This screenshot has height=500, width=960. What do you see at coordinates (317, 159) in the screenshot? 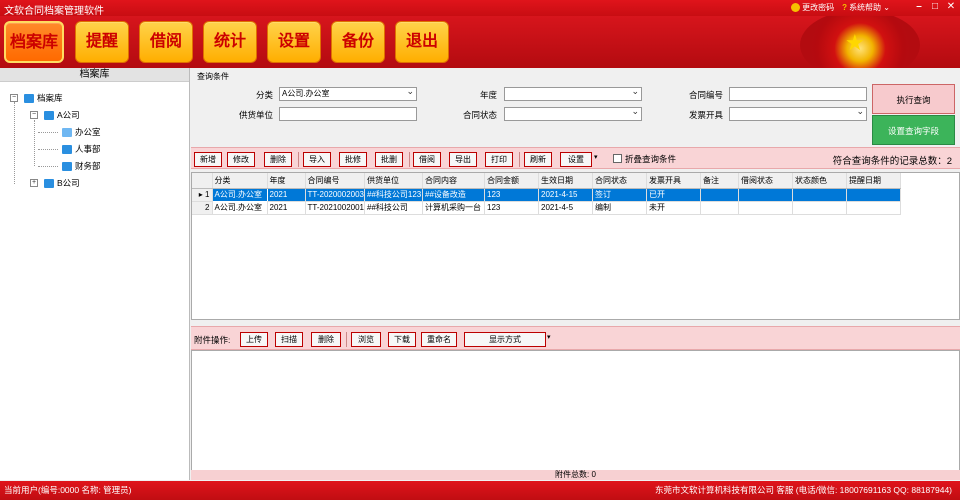
I see `import-button: 导入` at bounding box center [317, 159].